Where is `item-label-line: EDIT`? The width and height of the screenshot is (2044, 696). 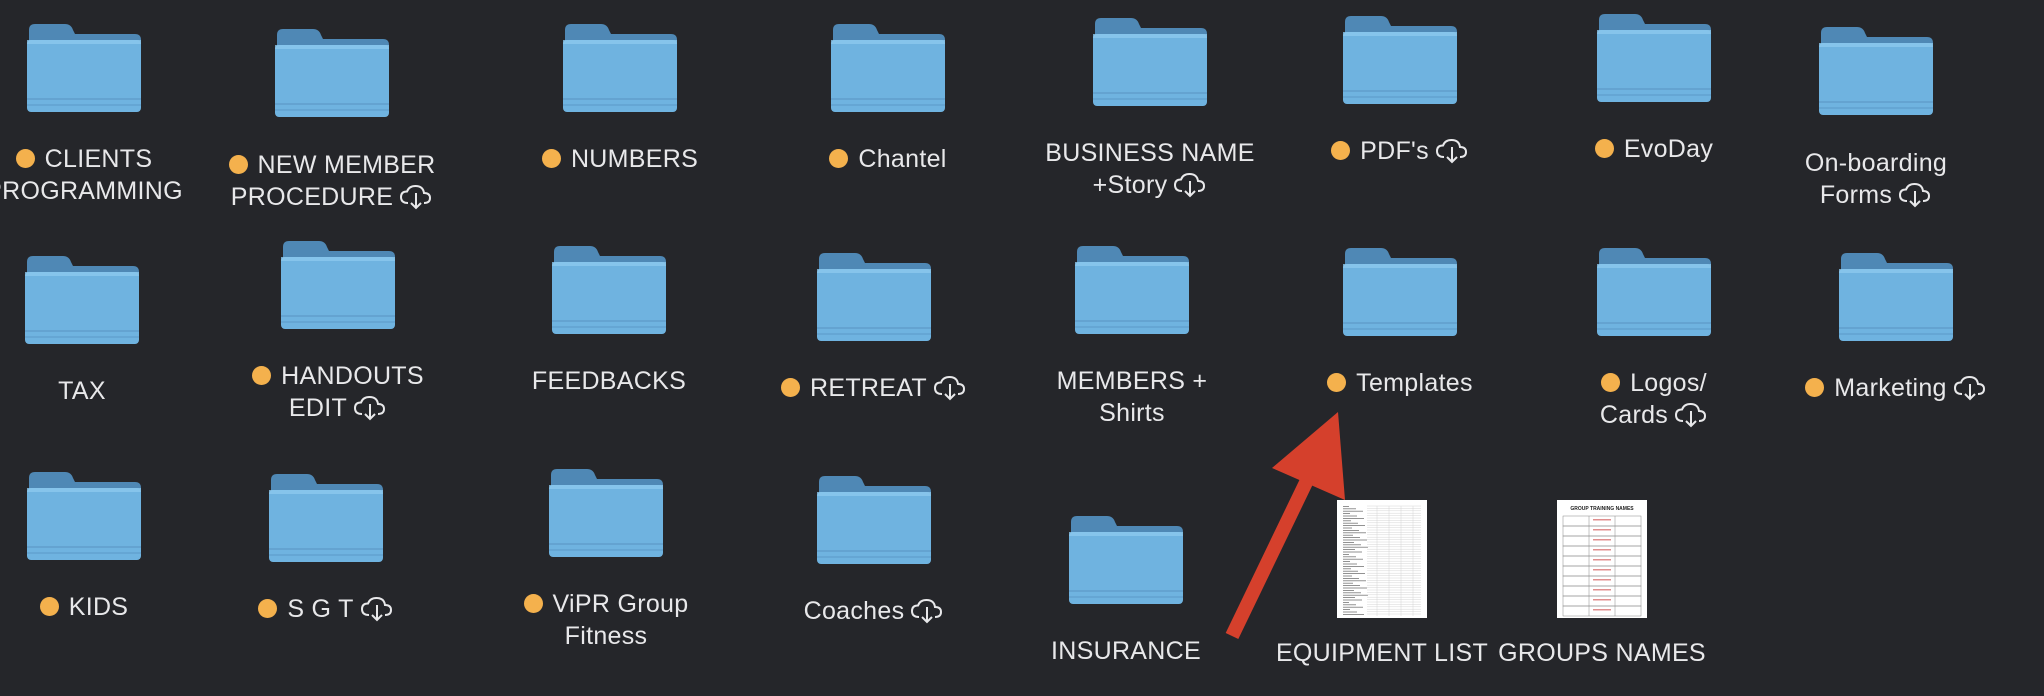
item-label-line: EDIT is located at coordinates (338, 410).